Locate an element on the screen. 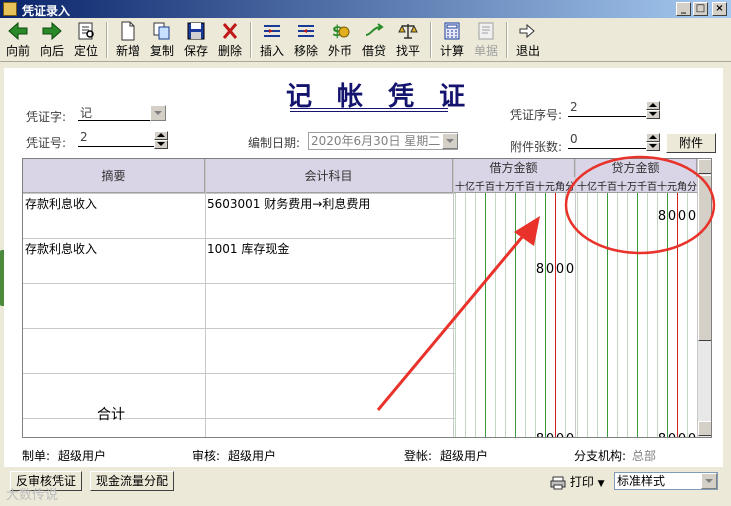 The width and height of the screenshot is (731, 506). voucher-word-dropdown-icon is located at coordinates (158, 113).